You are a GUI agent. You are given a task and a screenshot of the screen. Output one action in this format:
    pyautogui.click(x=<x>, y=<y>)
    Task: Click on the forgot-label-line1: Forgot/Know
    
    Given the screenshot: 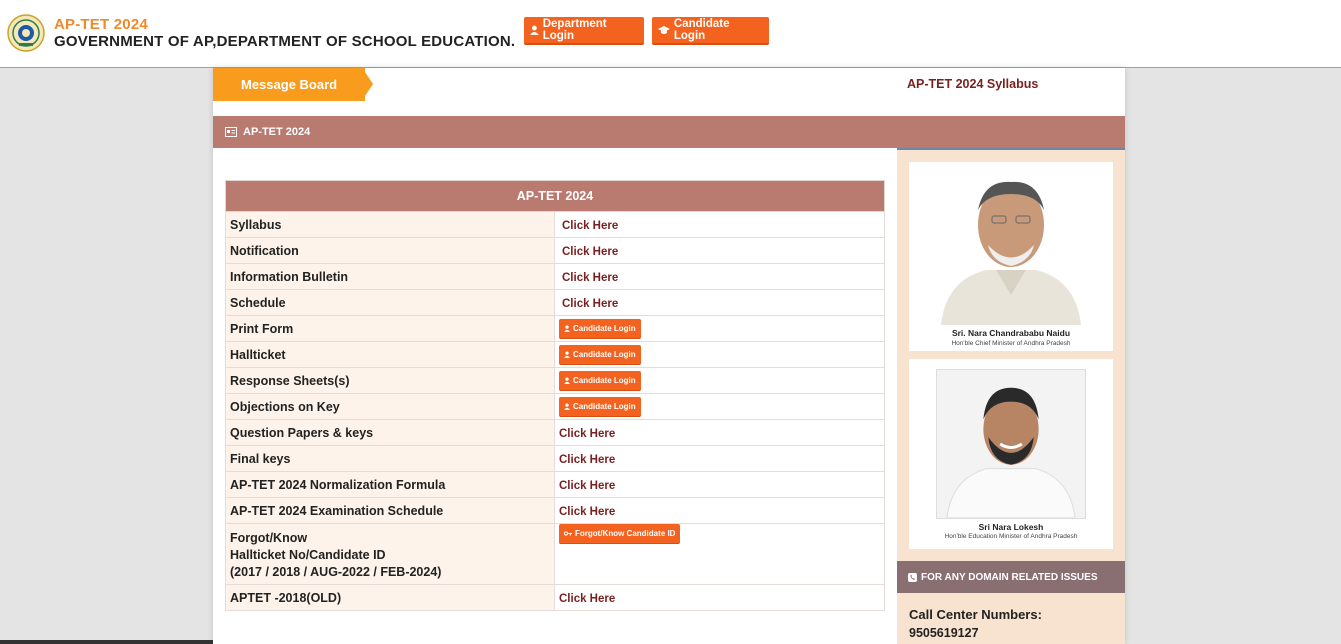 What is the action you would take?
    pyautogui.click(x=269, y=538)
    